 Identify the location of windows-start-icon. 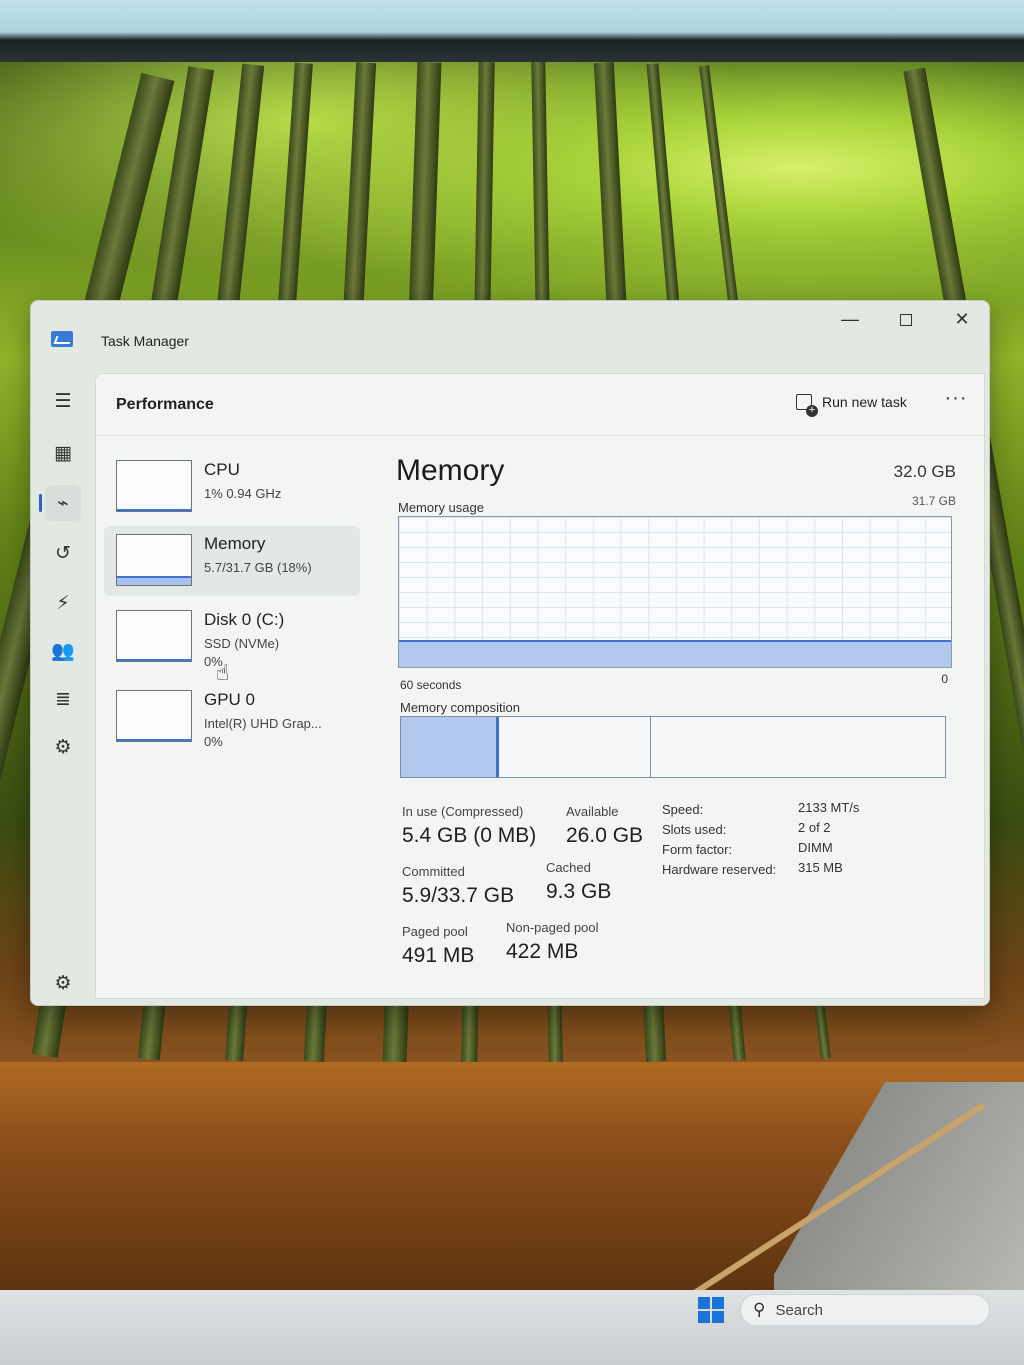
(711, 1310).